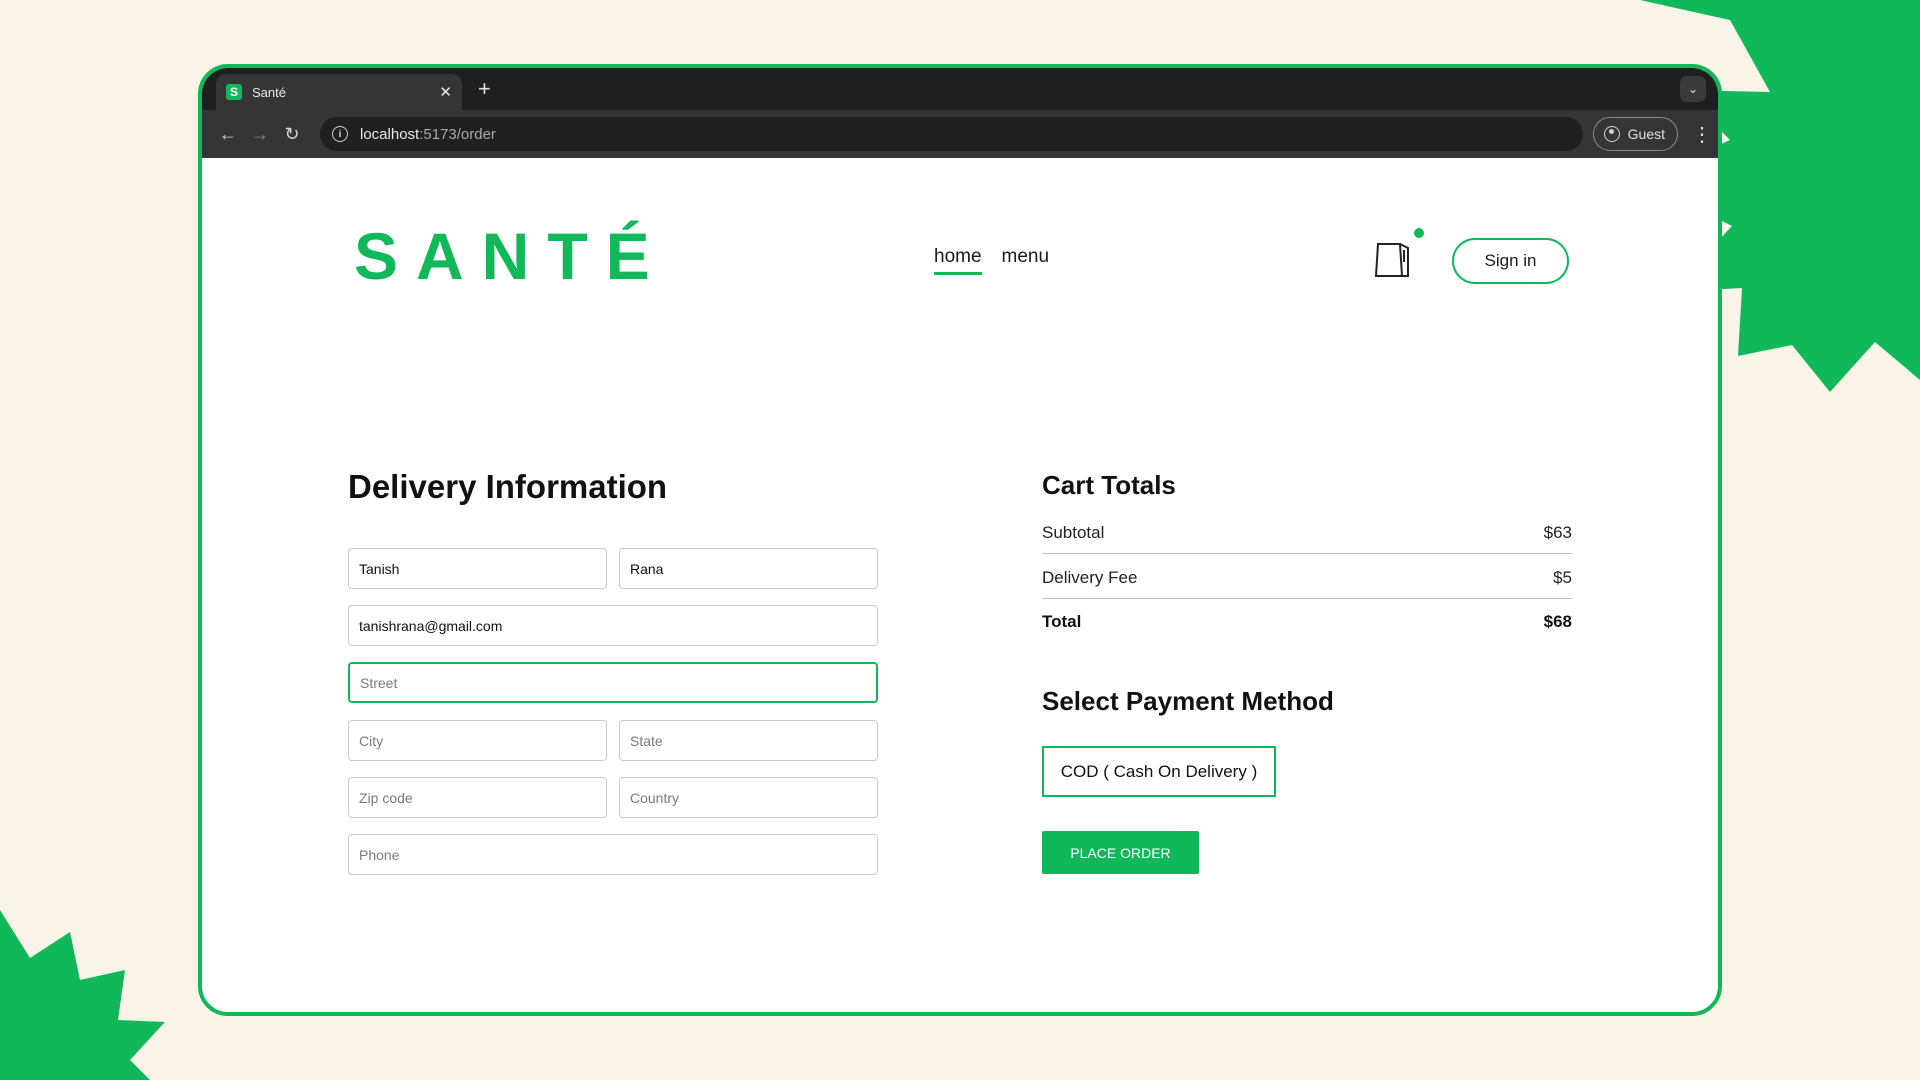  What do you see at coordinates (511, 256) in the screenshot?
I see `site-logo: SANTÉ` at bounding box center [511, 256].